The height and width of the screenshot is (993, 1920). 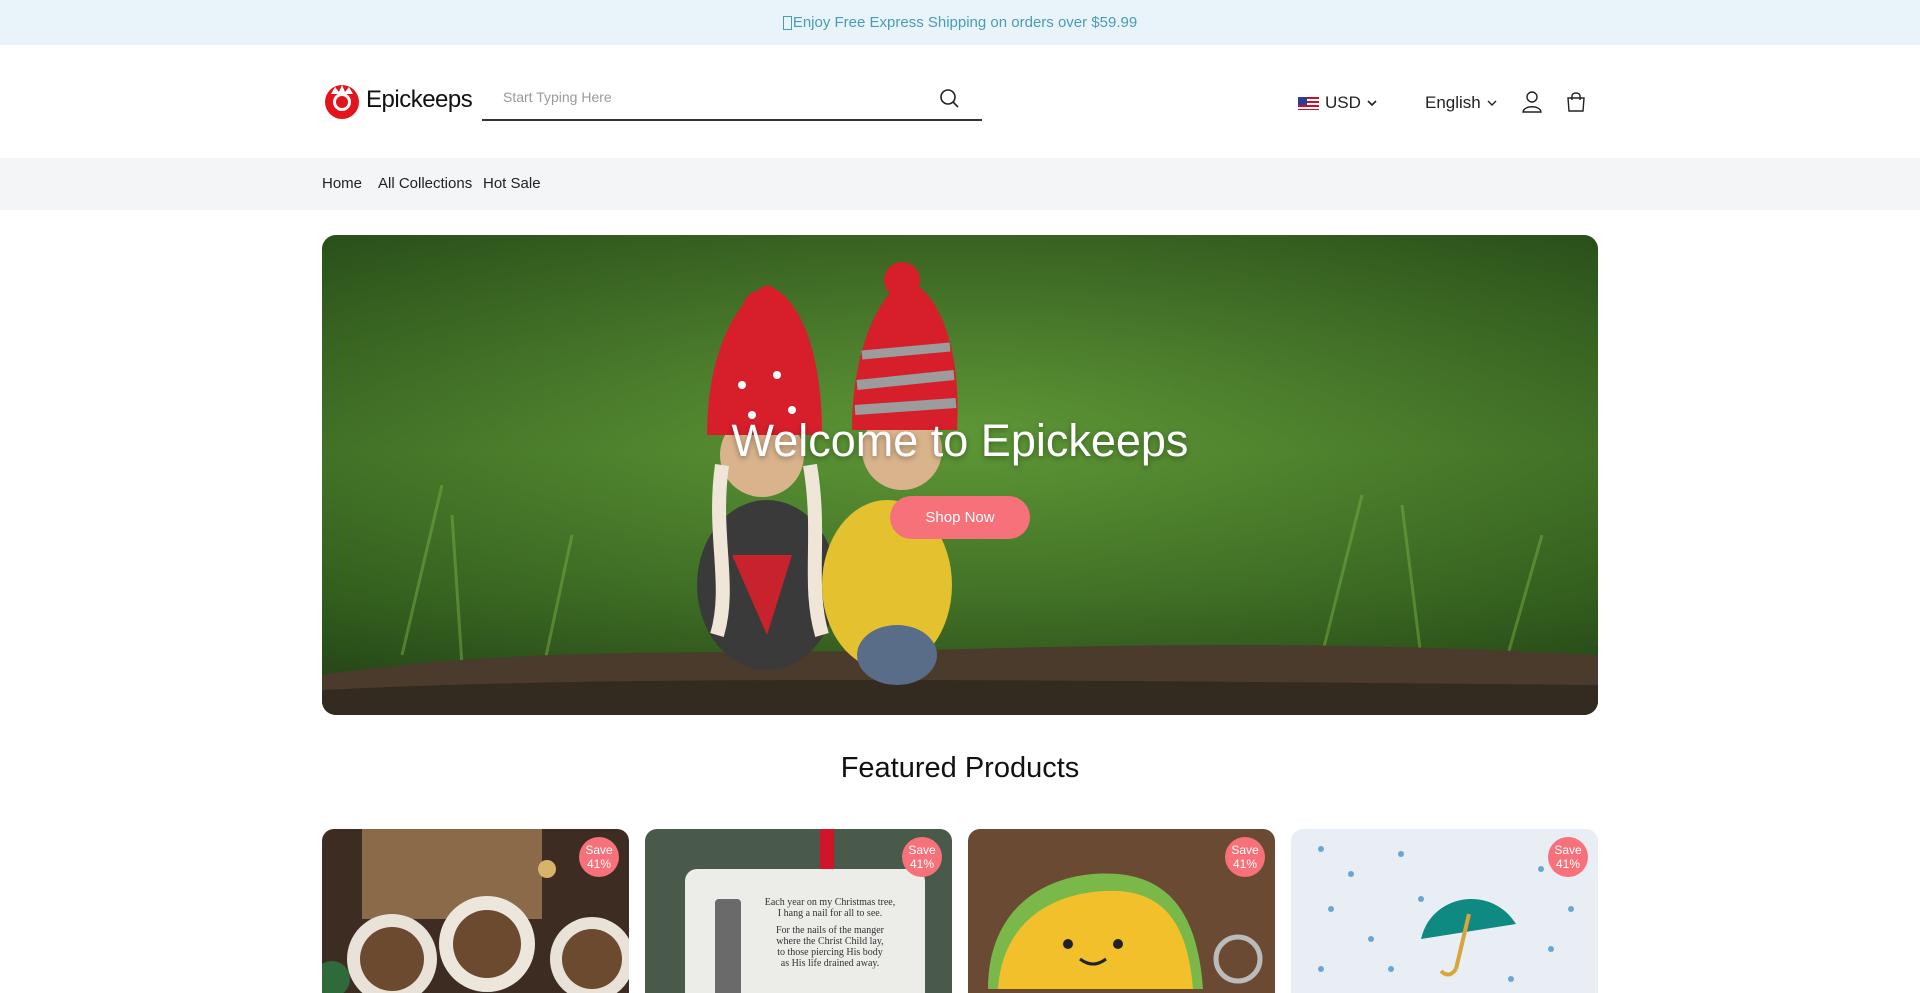 I want to click on logo: Epickeeps, so click(x=397, y=100).